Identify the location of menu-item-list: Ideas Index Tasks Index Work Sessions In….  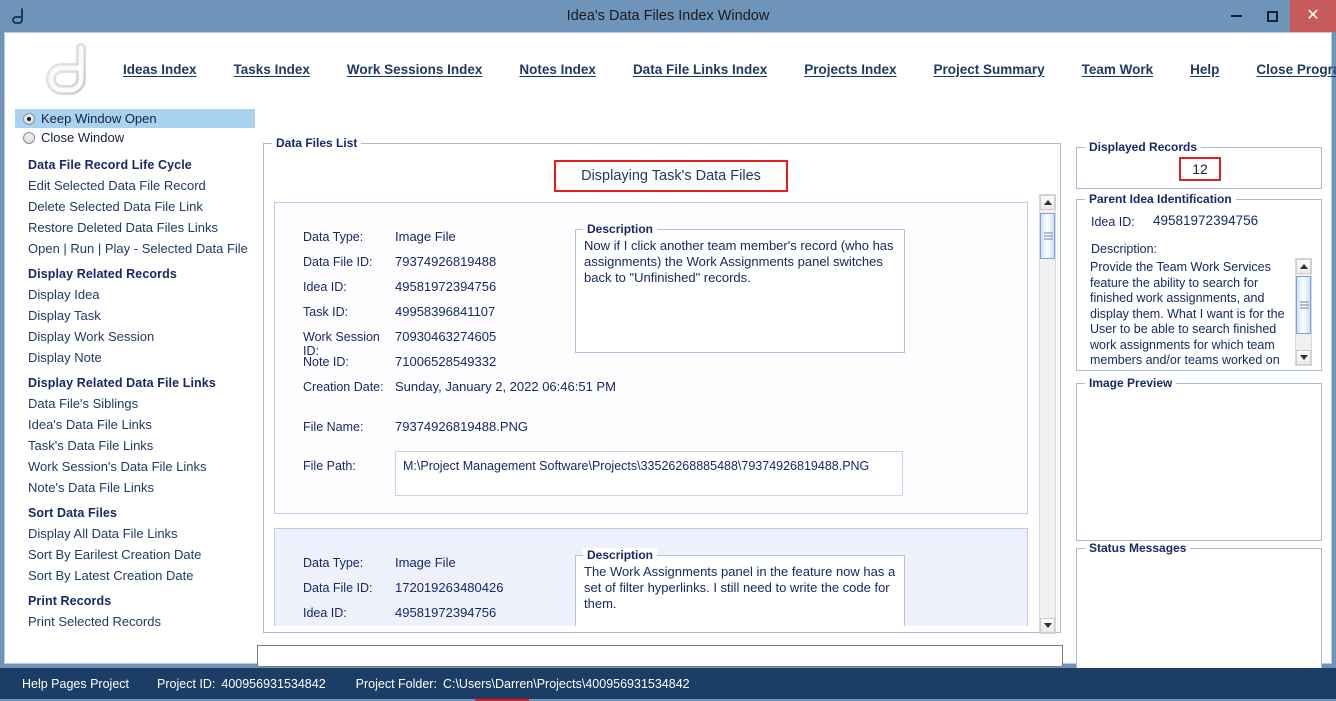
(729, 69).